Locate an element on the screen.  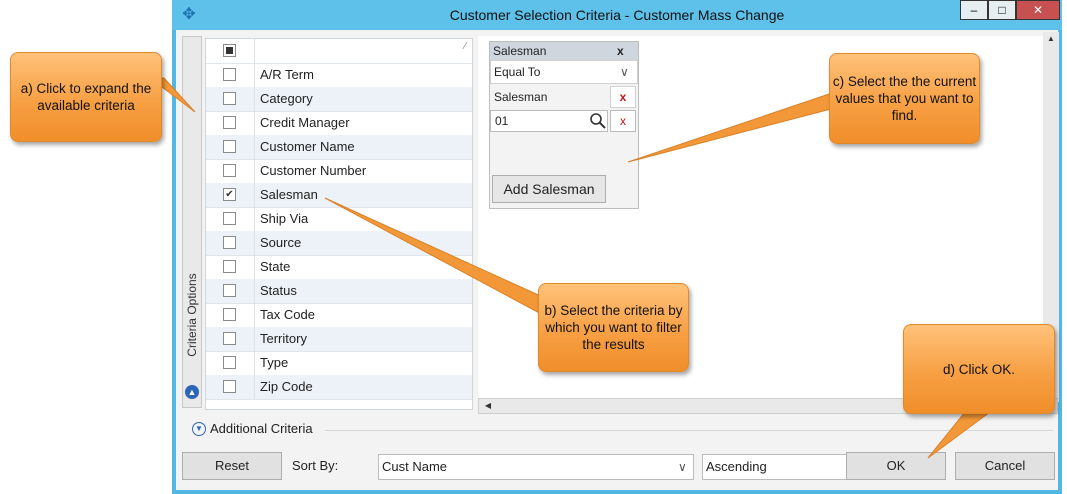
callout-c-pointer is located at coordinates (731, 127).